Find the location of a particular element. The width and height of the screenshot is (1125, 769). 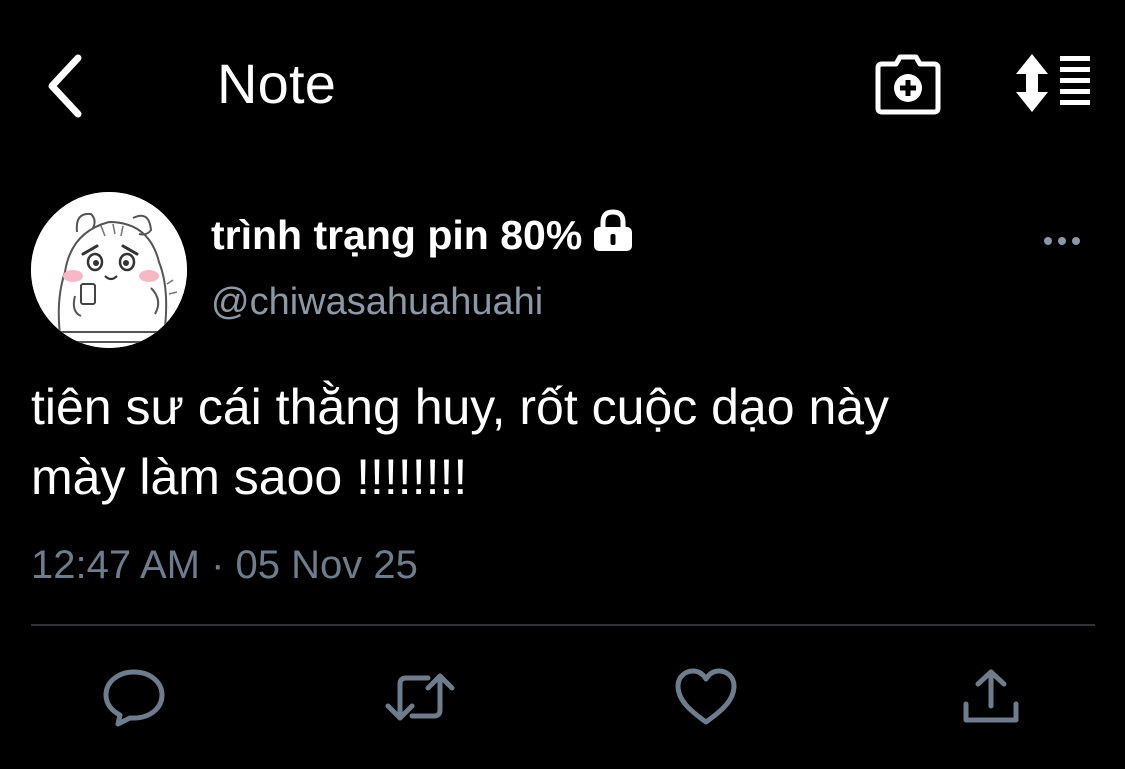

reply-icon is located at coordinates (134, 698).